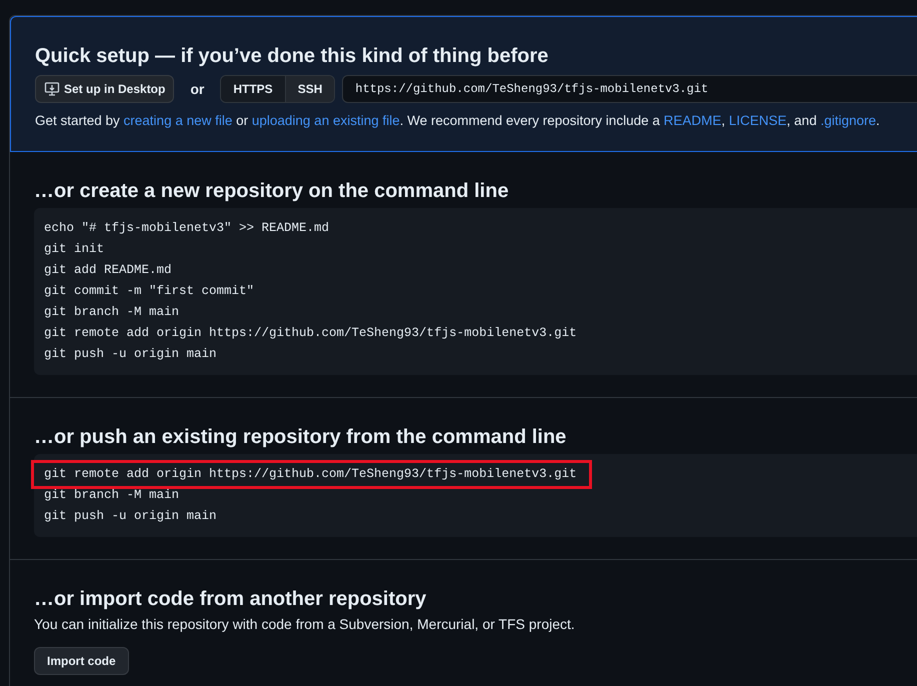 The height and width of the screenshot is (686, 917). What do you see at coordinates (81, 661) in the screenshot?
I see `import-code-button: Import code` at bounding box center [81, 661].